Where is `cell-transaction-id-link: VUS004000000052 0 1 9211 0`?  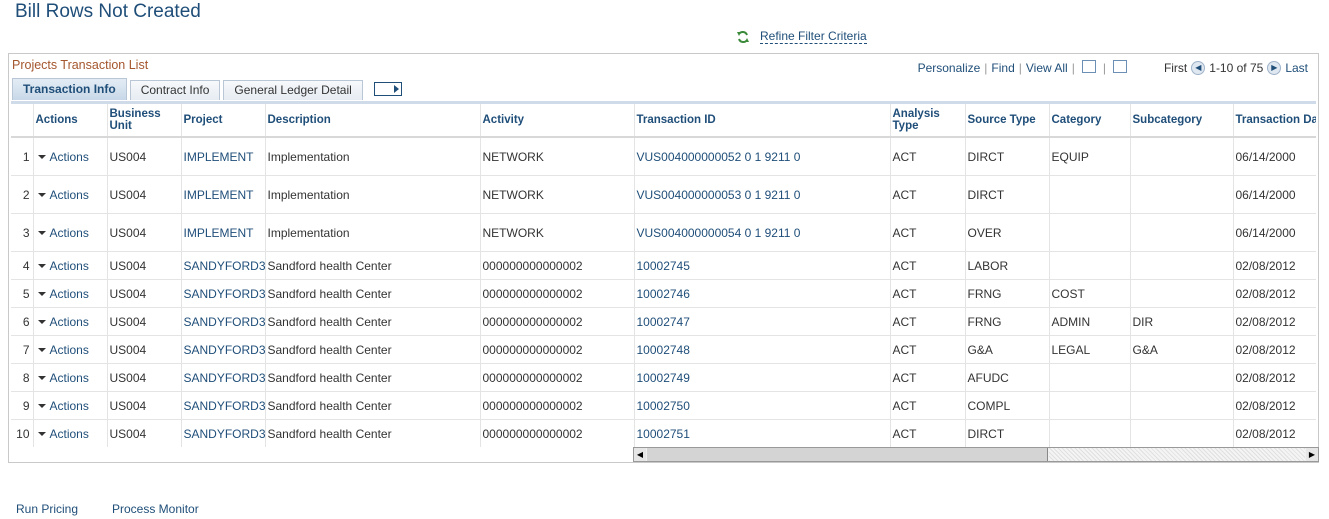
cell-transaction-id-link: VUS004000000052 0 1 9211 0 is located at coordinates (762, 156).